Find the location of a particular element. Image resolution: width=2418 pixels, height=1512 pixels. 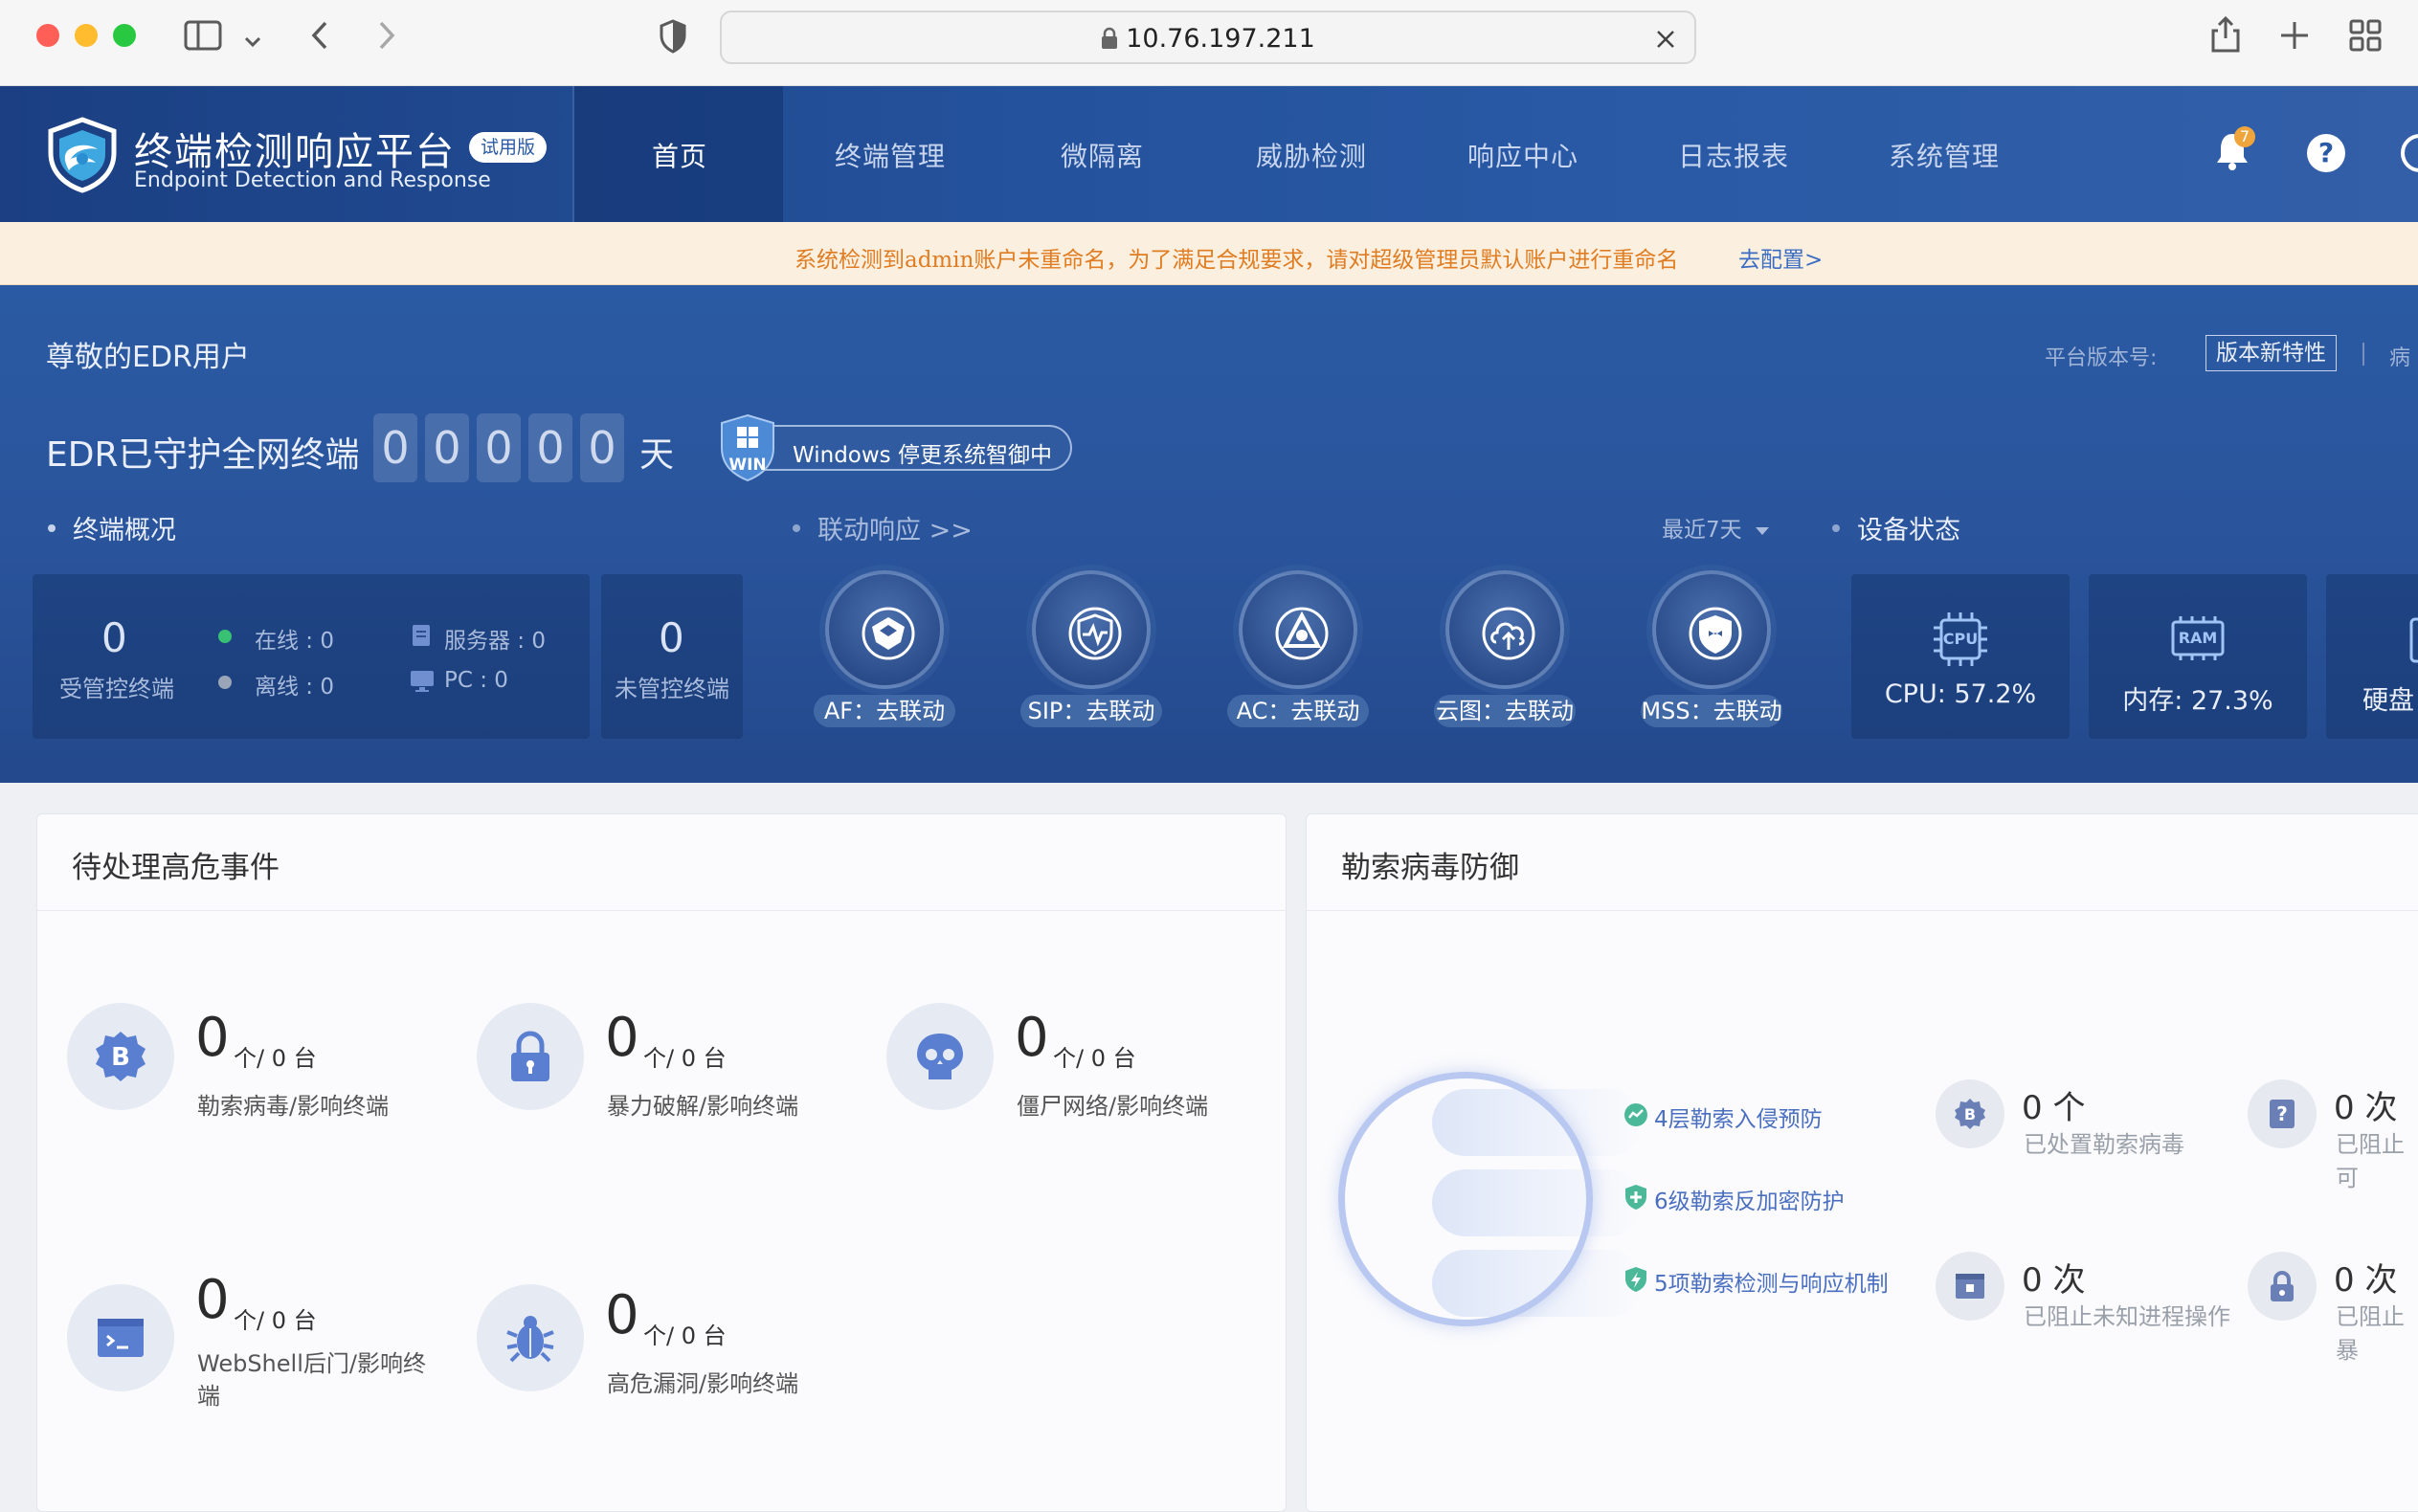

blocked-label-a: 已阻止可 is located at coordinates (2370, 1161).